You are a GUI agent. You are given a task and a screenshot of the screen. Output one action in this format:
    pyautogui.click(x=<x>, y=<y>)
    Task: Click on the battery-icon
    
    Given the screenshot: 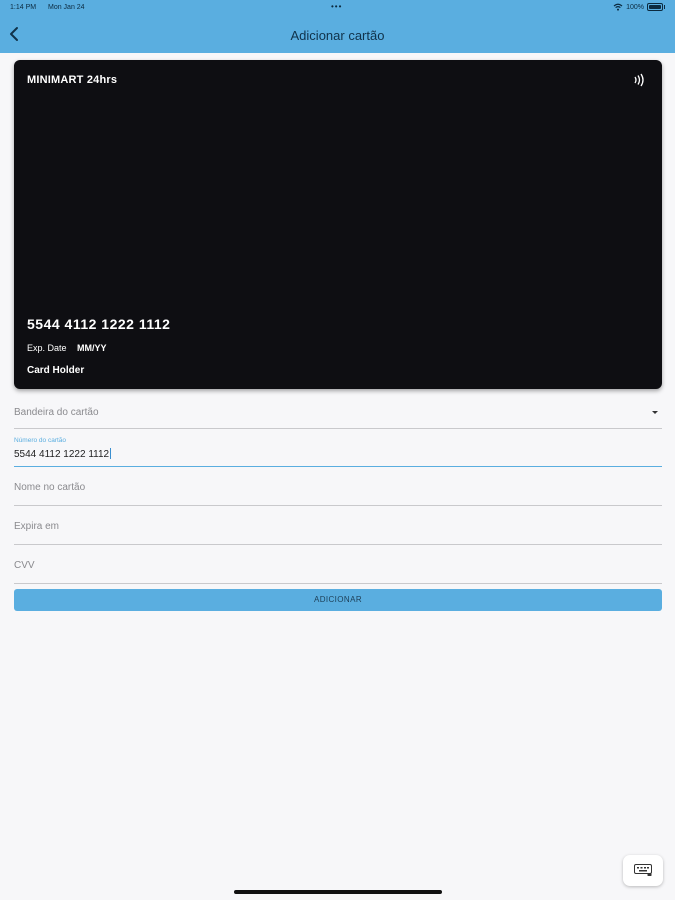 What is the action you would take?
    pyautogui.click(x=656, y=7)
    